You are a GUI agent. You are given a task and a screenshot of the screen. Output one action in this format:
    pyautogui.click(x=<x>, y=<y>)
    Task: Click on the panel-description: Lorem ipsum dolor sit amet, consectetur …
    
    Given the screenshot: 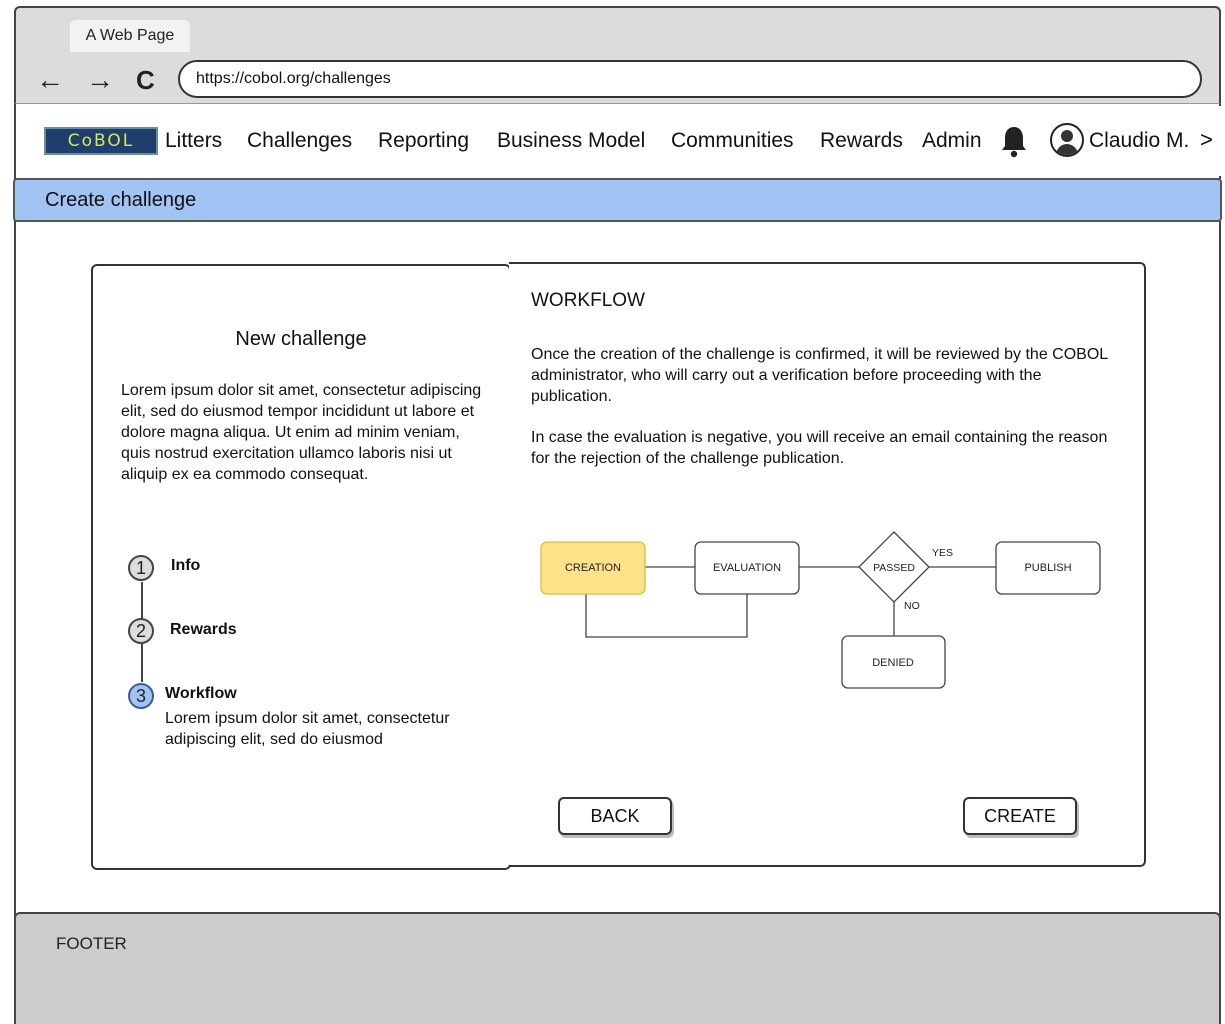 What is the action you would take?
    pyautogui.click(x=301, y=432)
    